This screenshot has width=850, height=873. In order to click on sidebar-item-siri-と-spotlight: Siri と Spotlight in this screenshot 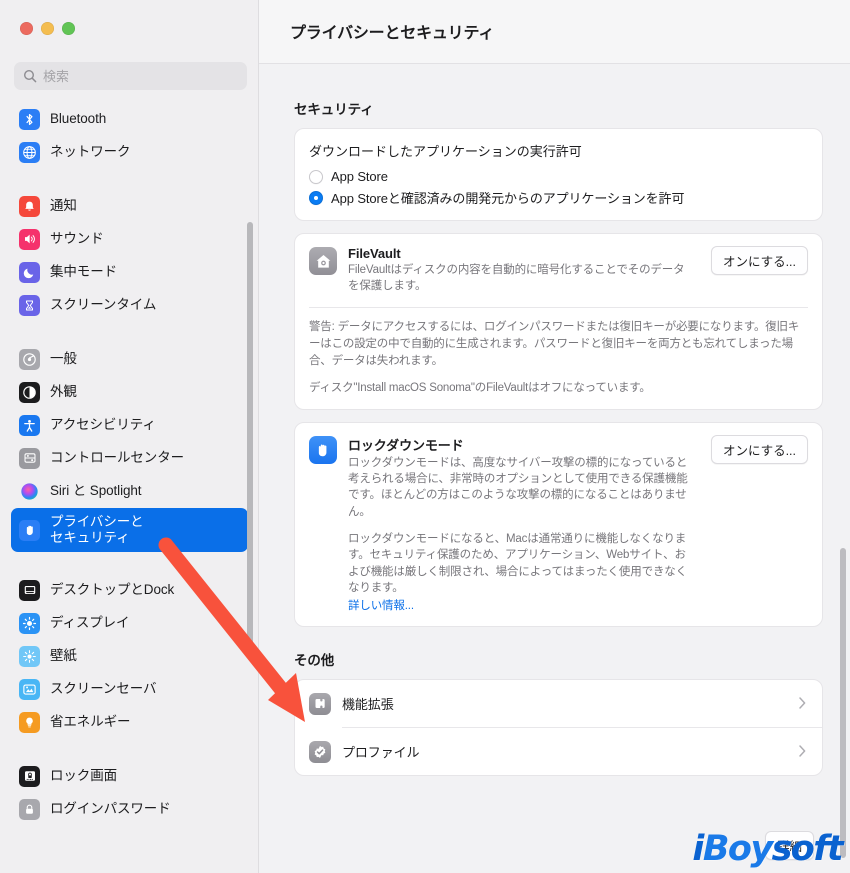, I will do `click(129, 491)`.